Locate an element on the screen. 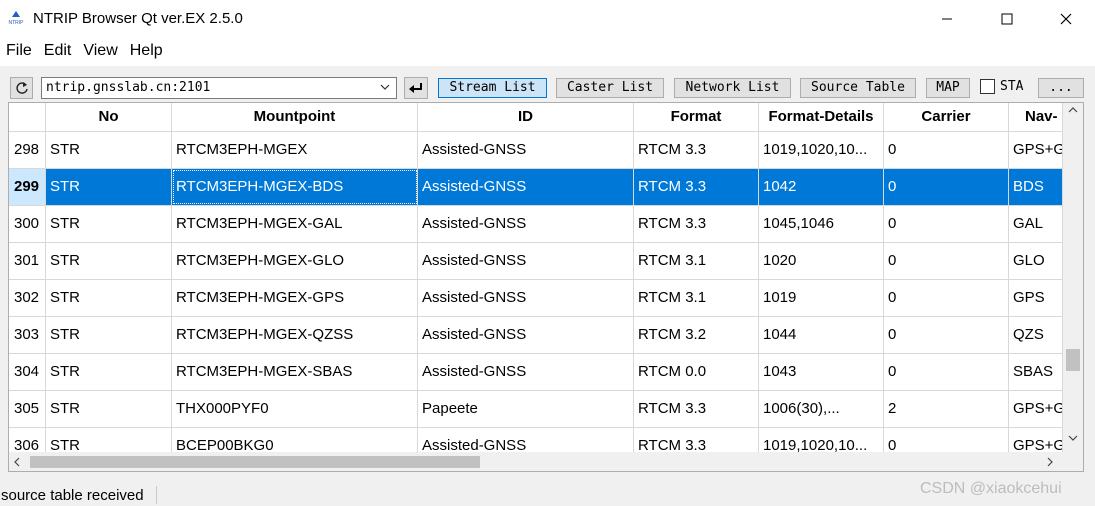  row-number: 306 is located at coordinates (27, 440).